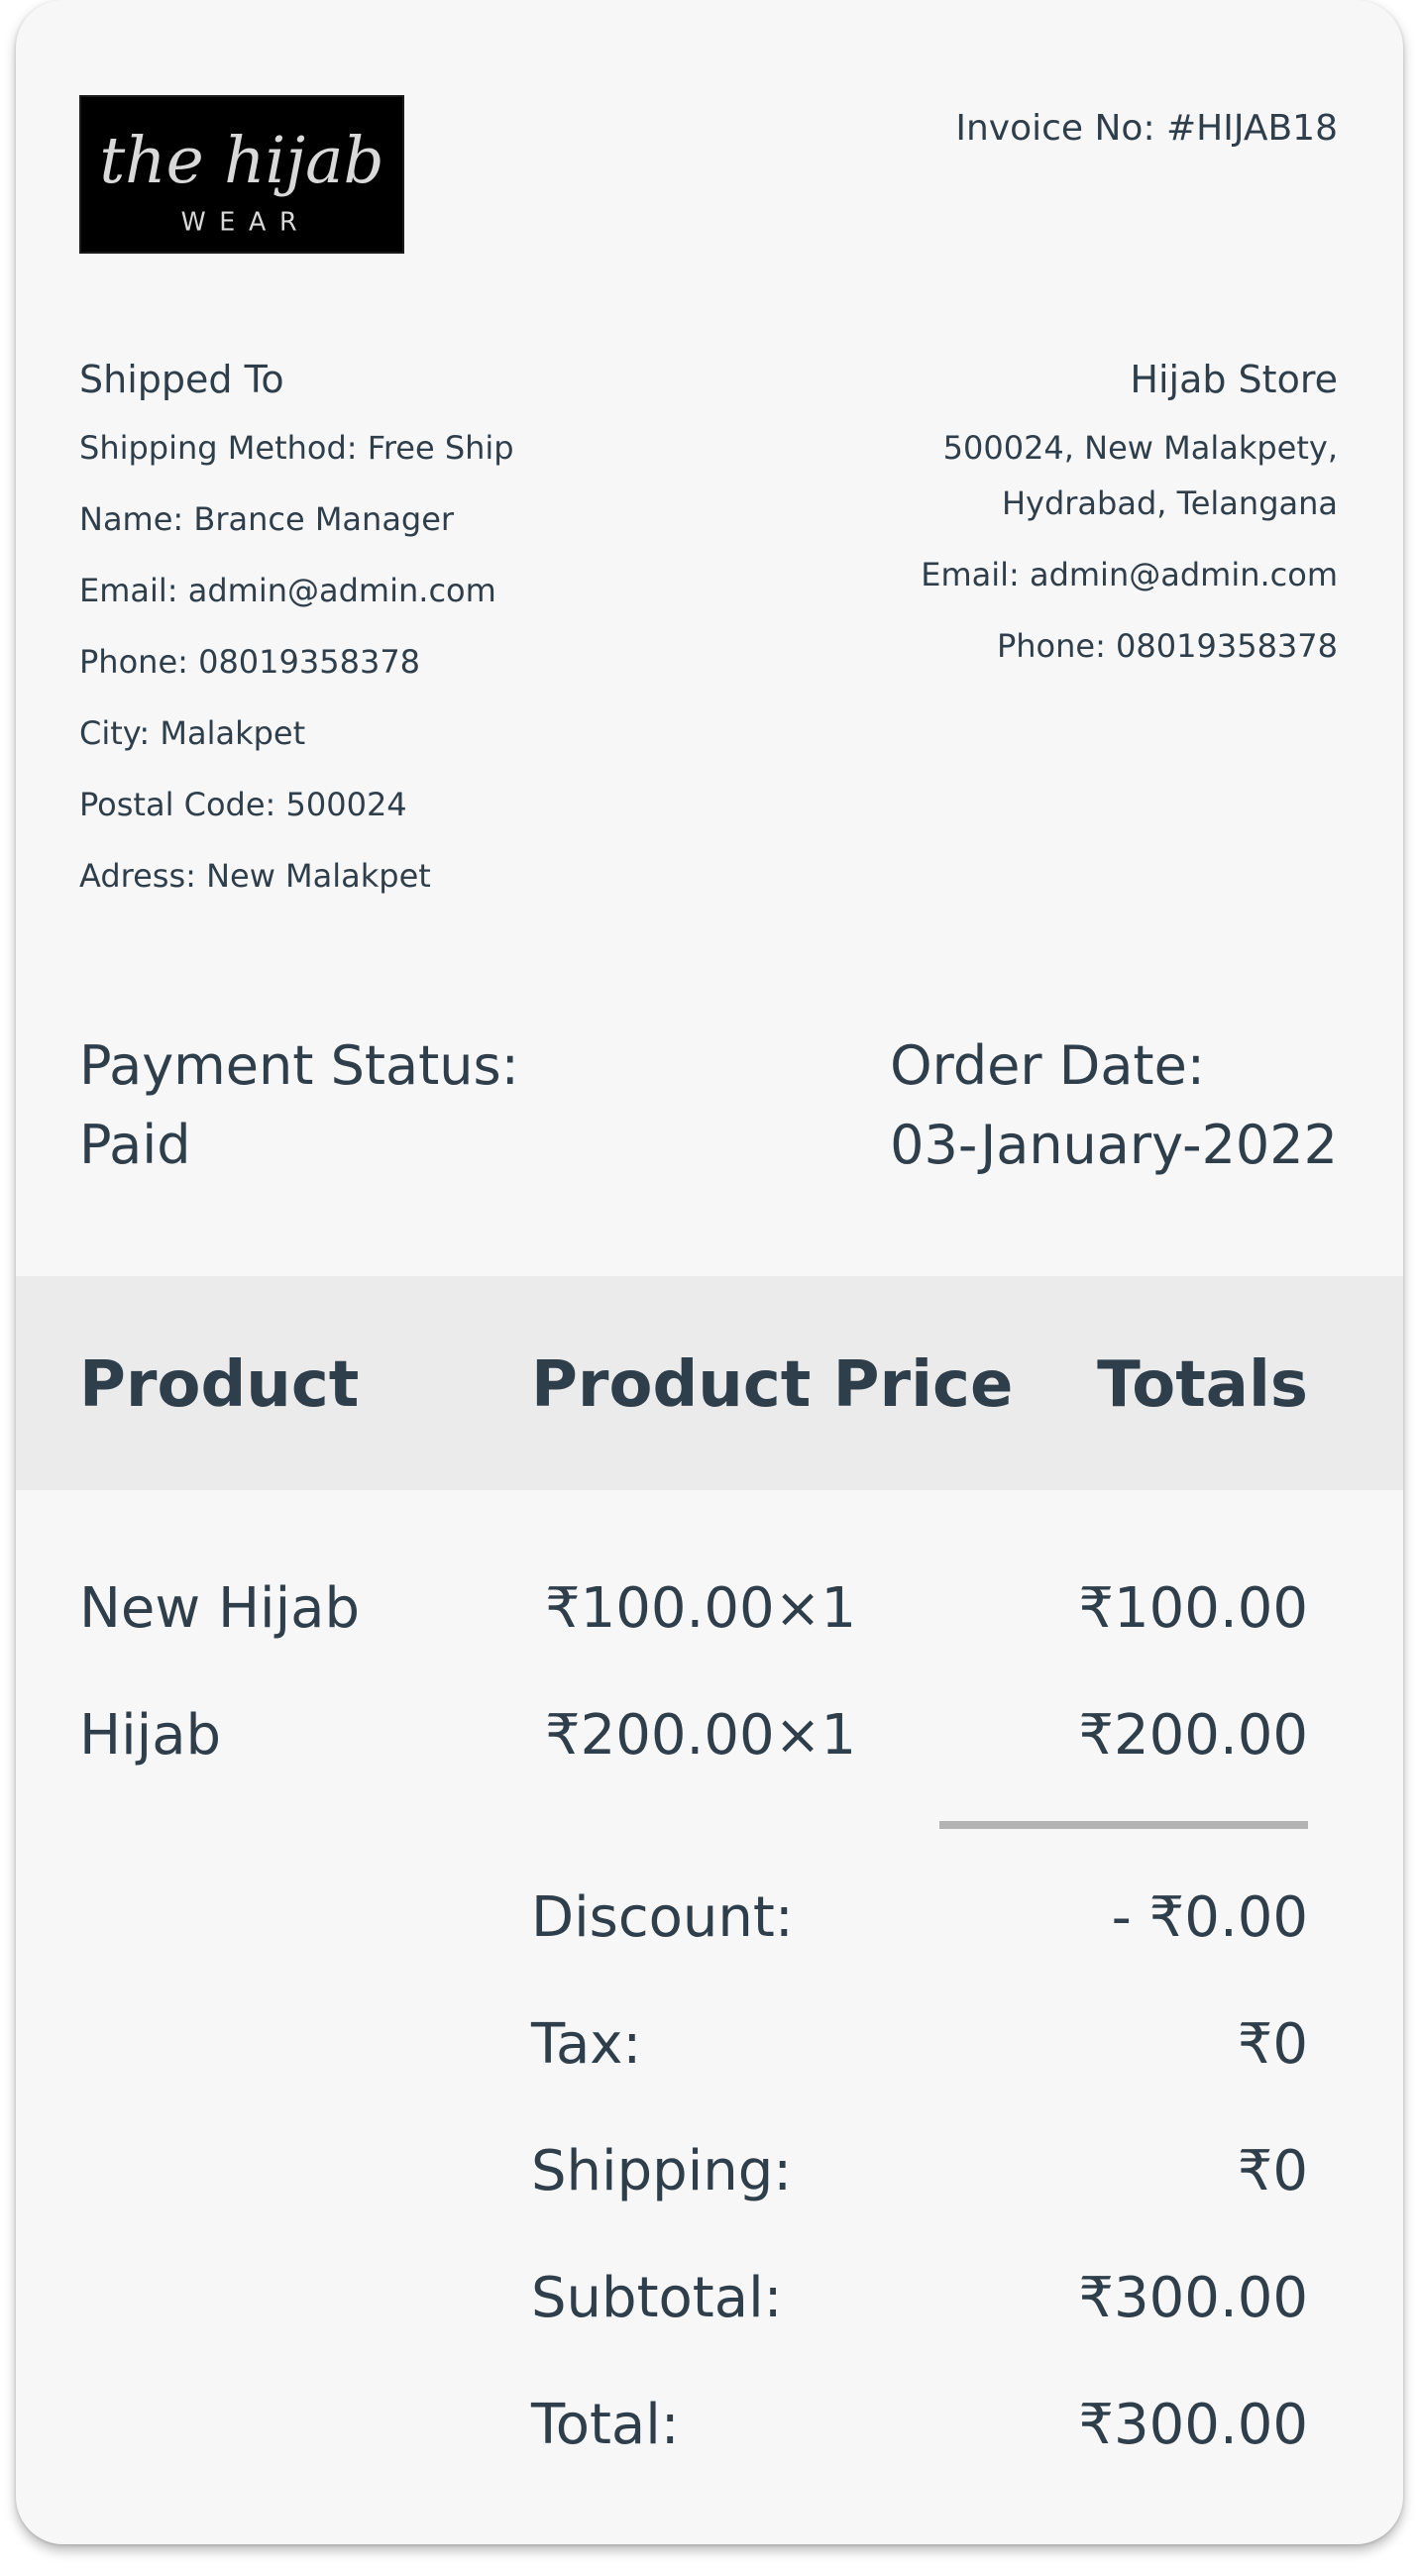 The height and width of the screenshot is (2576, 1419). I want to click on order-date: Order Date: 03-January-2022, so click(1114, 1105).